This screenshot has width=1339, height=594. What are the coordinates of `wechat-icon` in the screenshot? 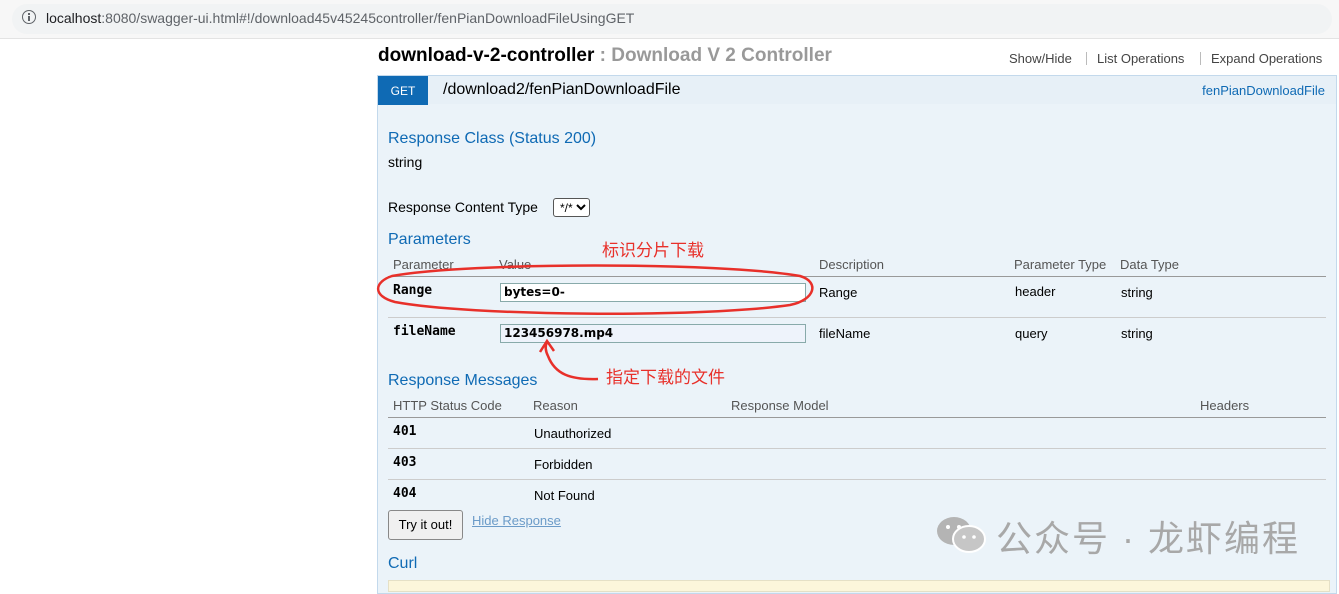 It's located at (961, 535).